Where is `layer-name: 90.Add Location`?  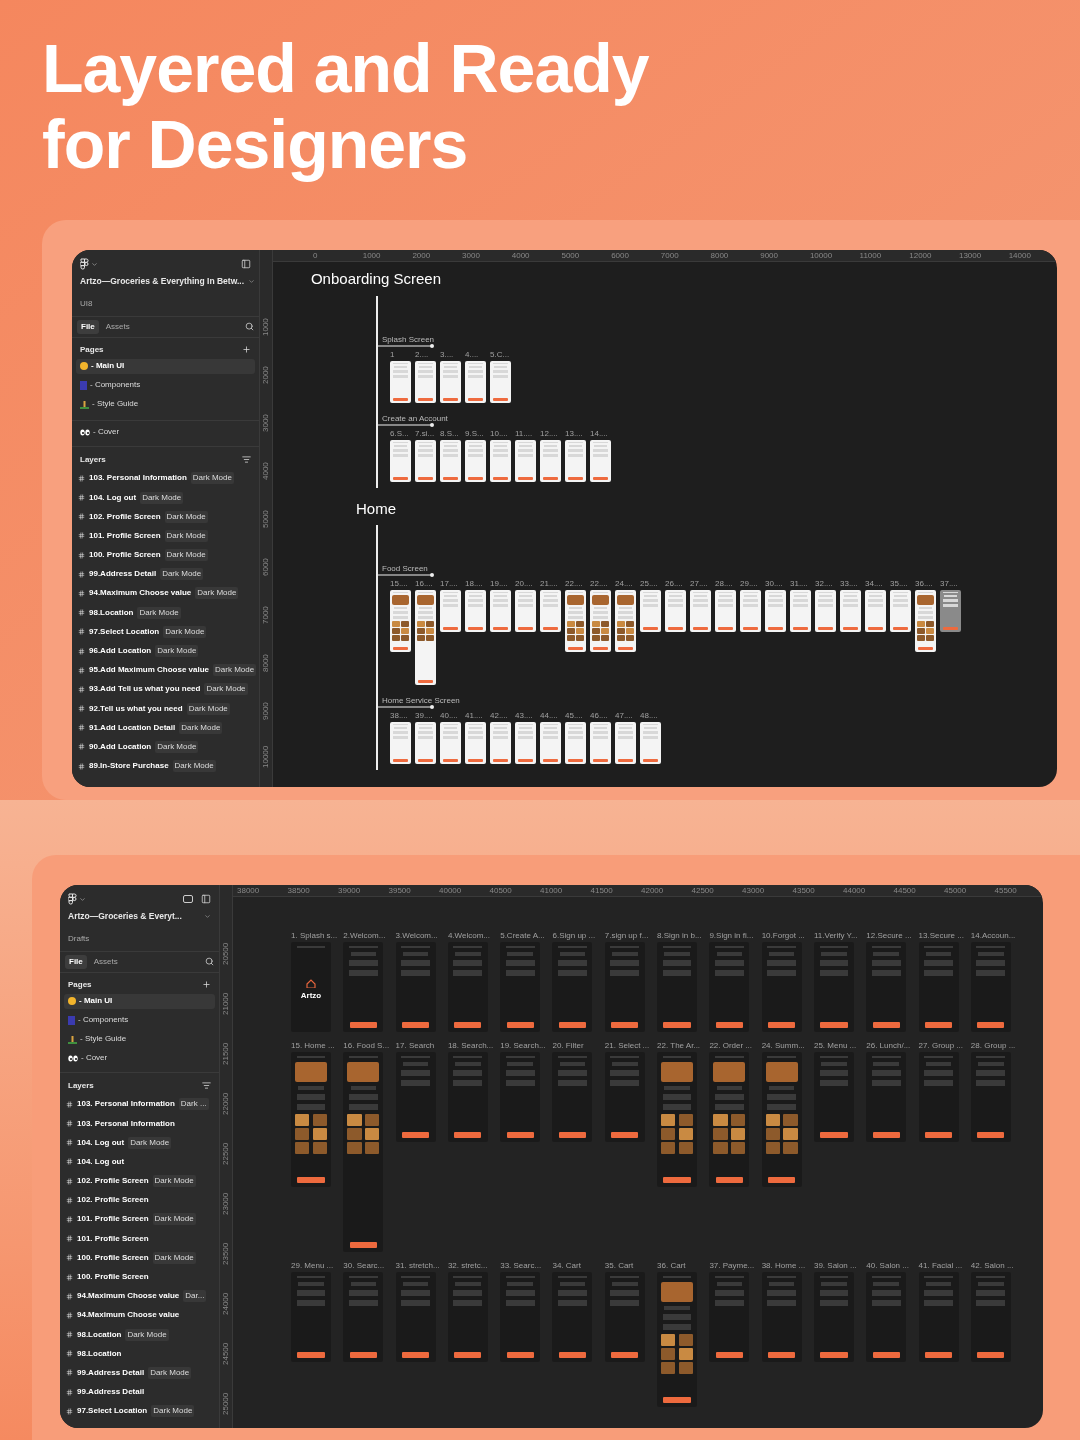 layer-name: 90.Add Location is located at coordinates (120, 746).